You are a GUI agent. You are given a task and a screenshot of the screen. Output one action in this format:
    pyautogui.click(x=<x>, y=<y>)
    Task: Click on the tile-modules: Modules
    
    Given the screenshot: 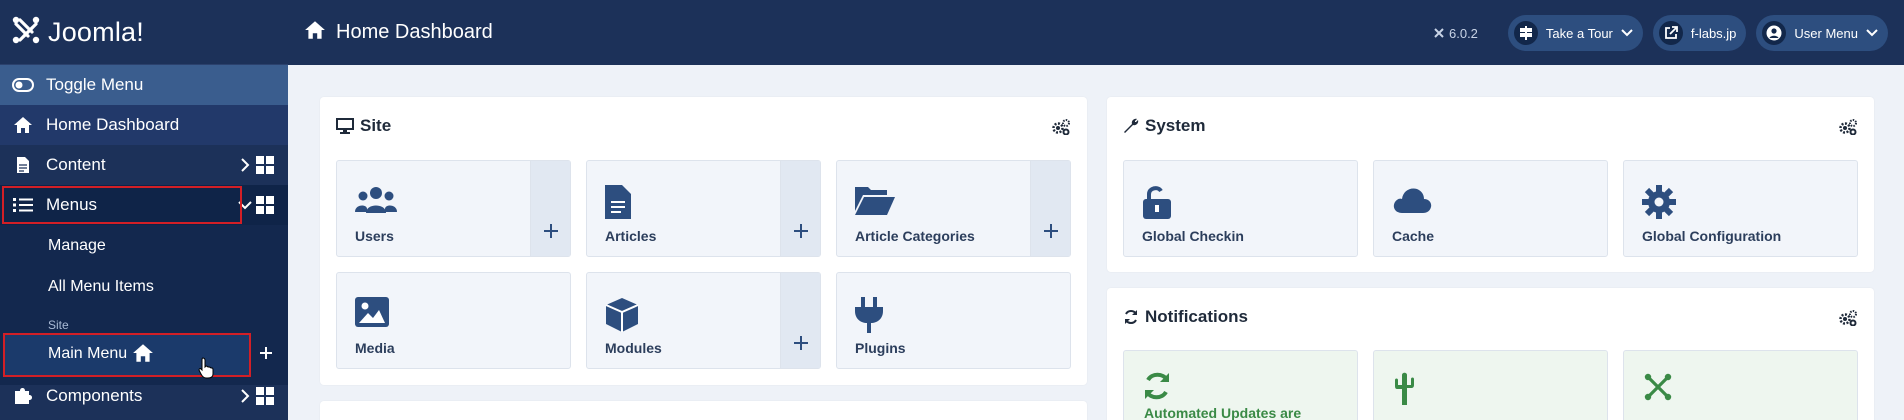 What is the action you would take?
    pyautogui.click(x=703, y=320)
    